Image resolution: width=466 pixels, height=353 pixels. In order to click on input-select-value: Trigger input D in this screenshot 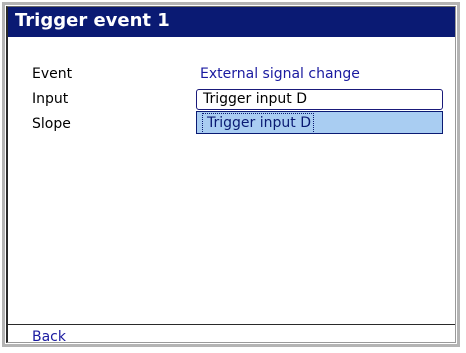, I will do `click(255, 99)`.